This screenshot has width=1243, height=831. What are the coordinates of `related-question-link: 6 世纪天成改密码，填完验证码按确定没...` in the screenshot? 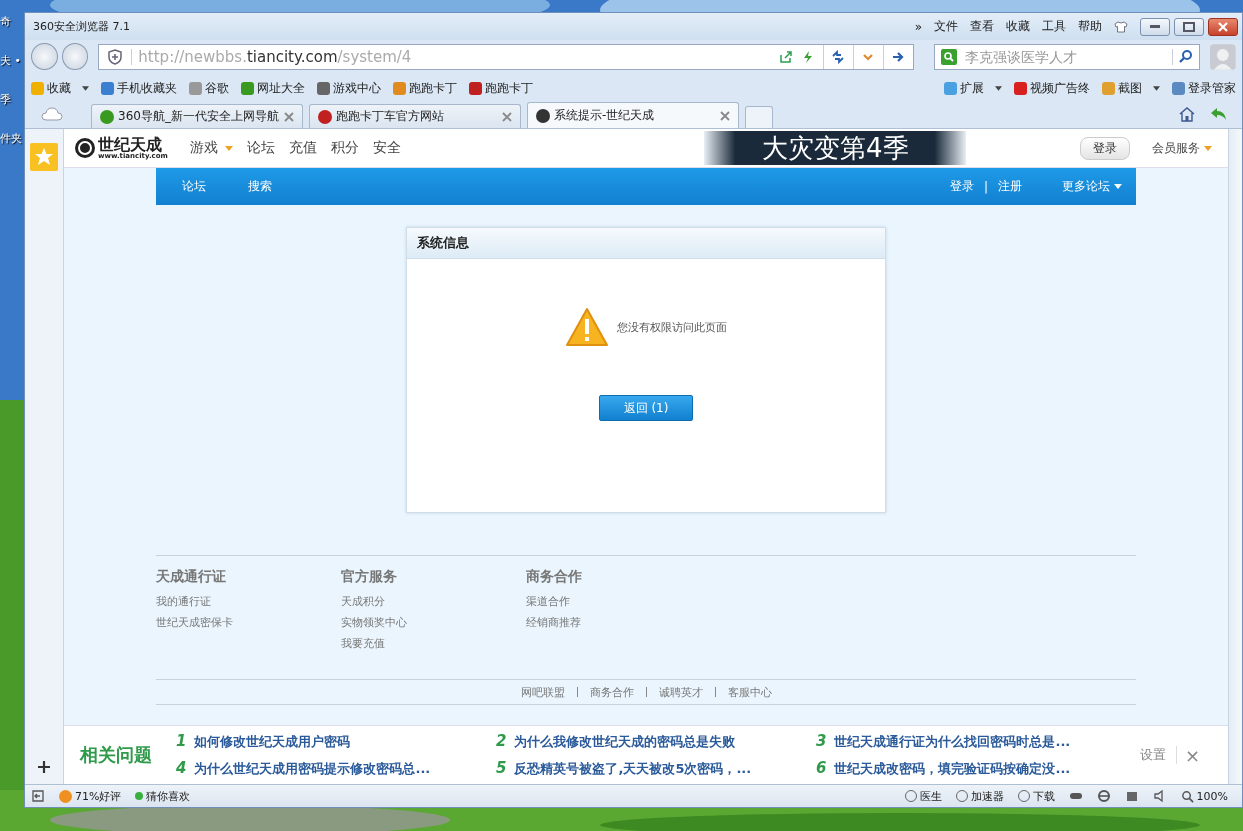 It's located at (971, 768).